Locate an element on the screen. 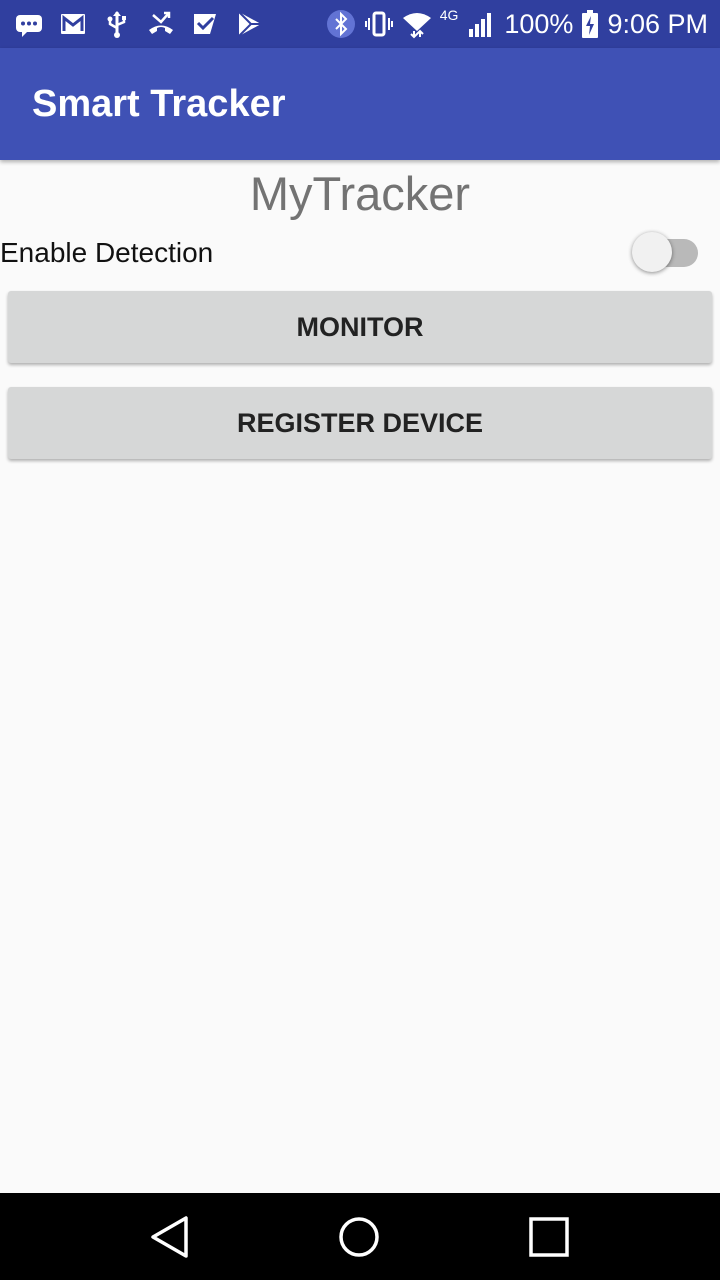 Image resolution: width=720 pixels, height=1280 pixels. back-icon is located at coordinates (170, 1237).